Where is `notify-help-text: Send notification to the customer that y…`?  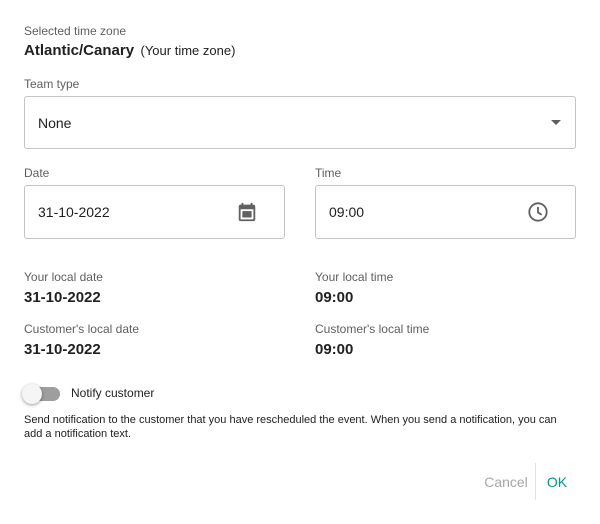
notify-help-text: Send notification to the customer that y… is located at coordinates (290, 427).